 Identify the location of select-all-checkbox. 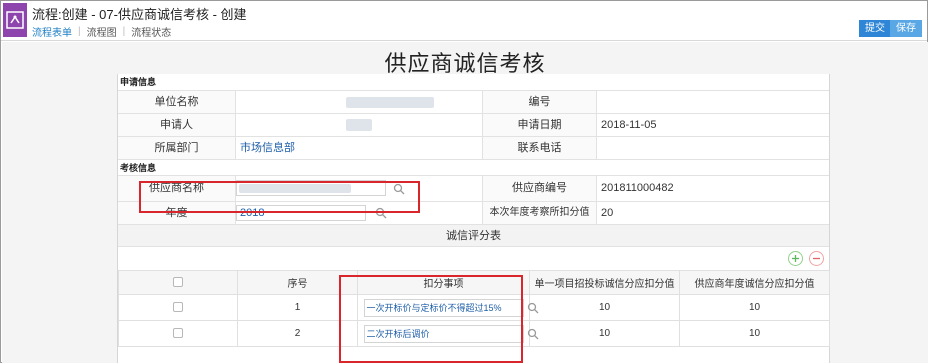
(178, 282).